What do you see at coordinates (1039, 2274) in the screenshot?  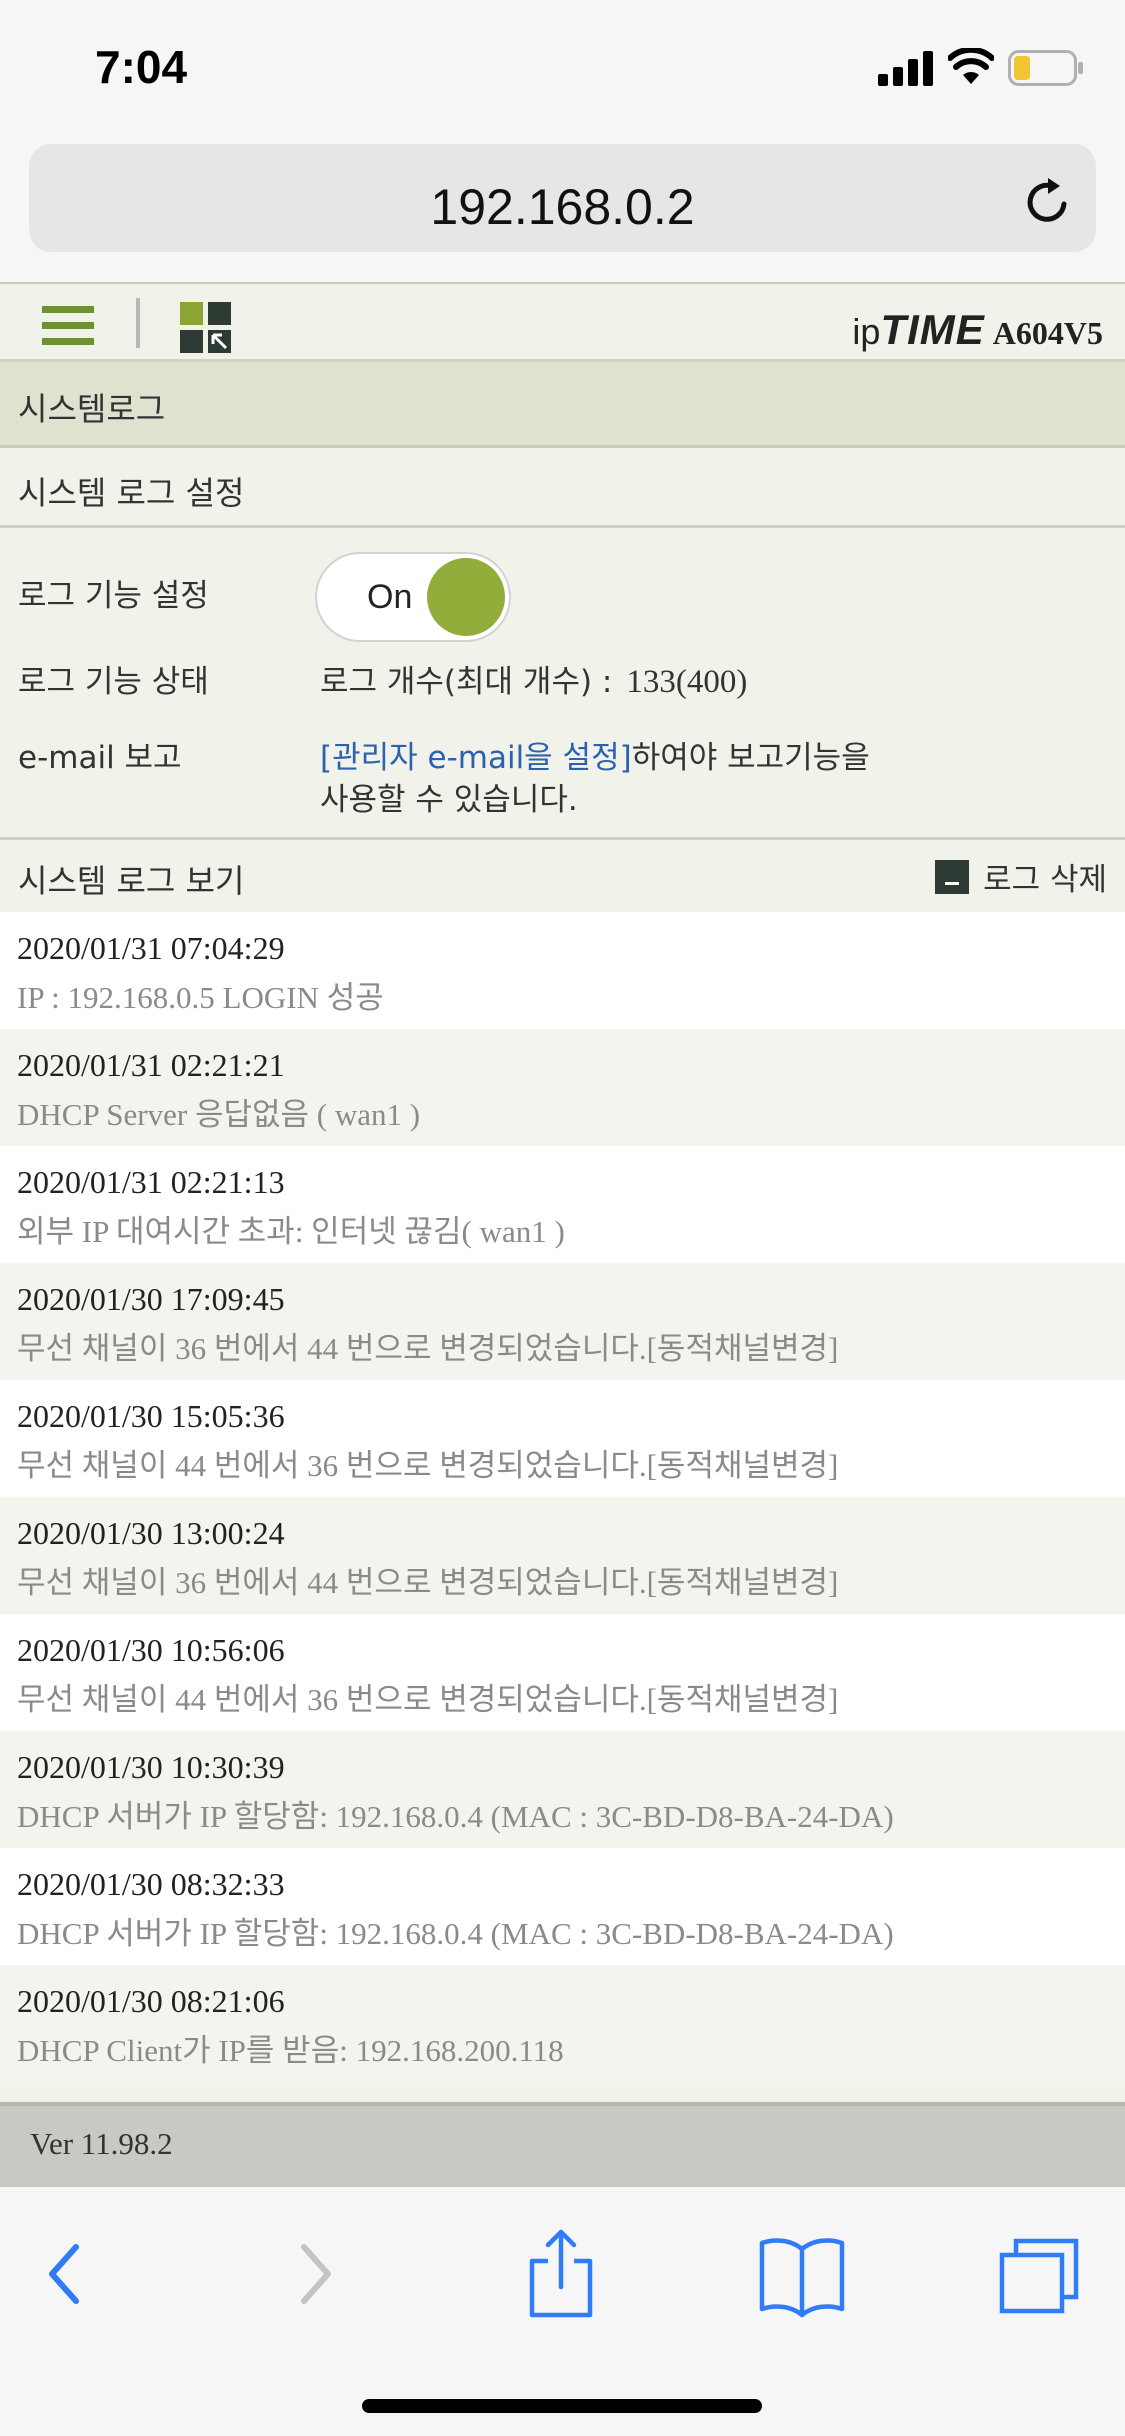 I see `tabs-icon` at bounding box center [1039, 2274].